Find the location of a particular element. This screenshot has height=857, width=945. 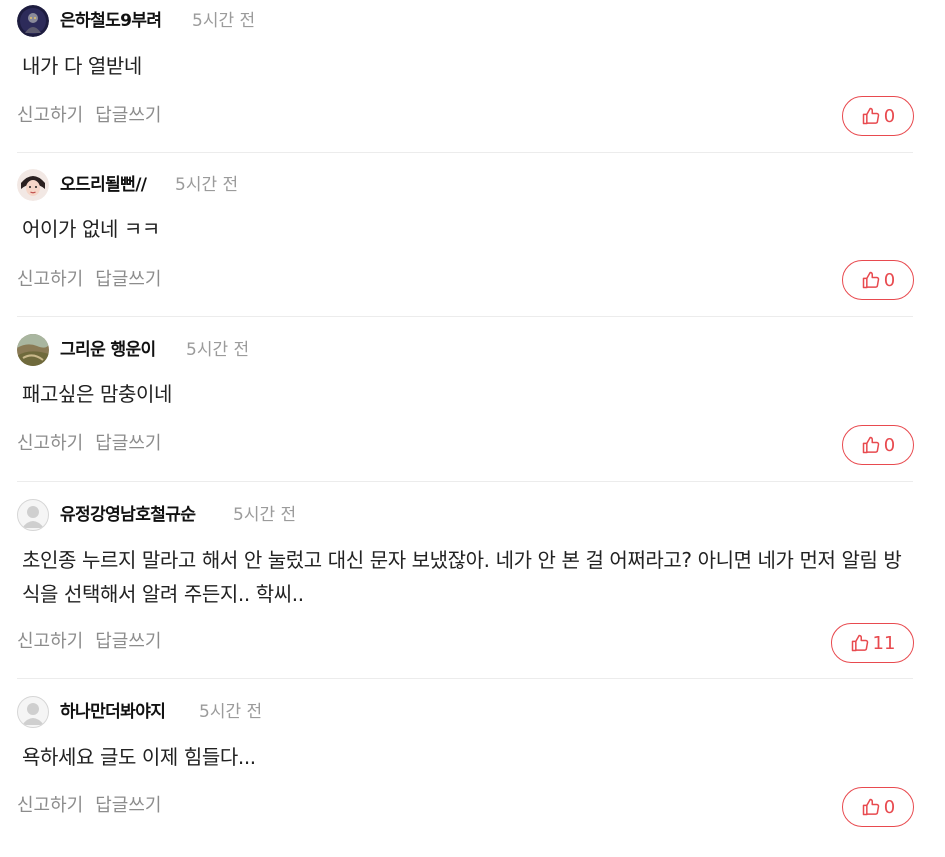

comment-text: 어이가 없네 ㅋㅋ is located at coordinates (91, 229).